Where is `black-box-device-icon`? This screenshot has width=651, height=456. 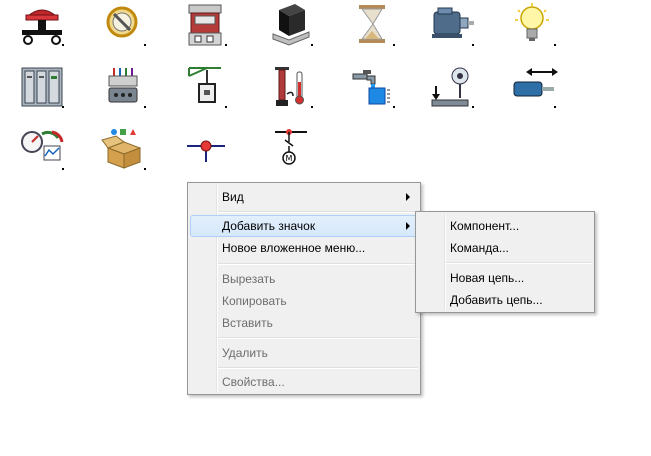
black-box-device-icon is located at coordinates (291, 26).